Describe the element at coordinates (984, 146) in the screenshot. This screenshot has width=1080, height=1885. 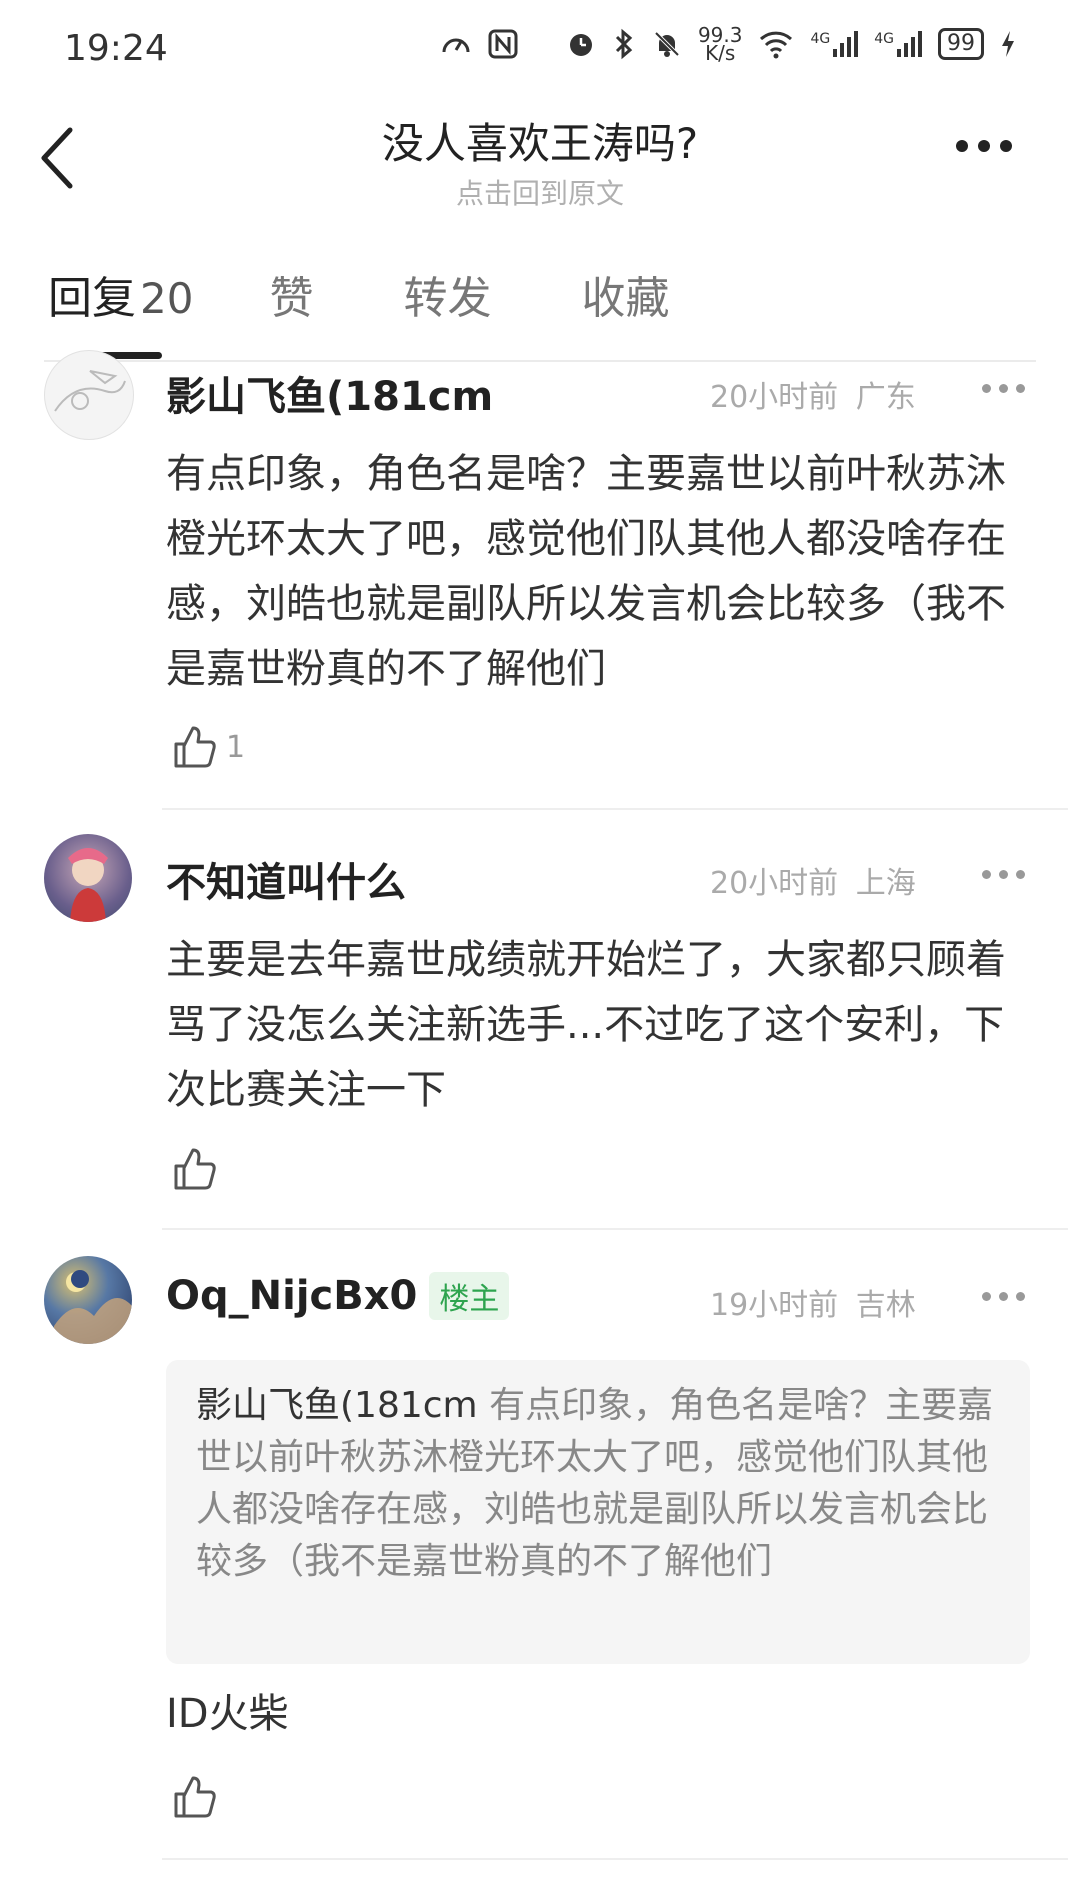
I see `more-options-button` at that location.